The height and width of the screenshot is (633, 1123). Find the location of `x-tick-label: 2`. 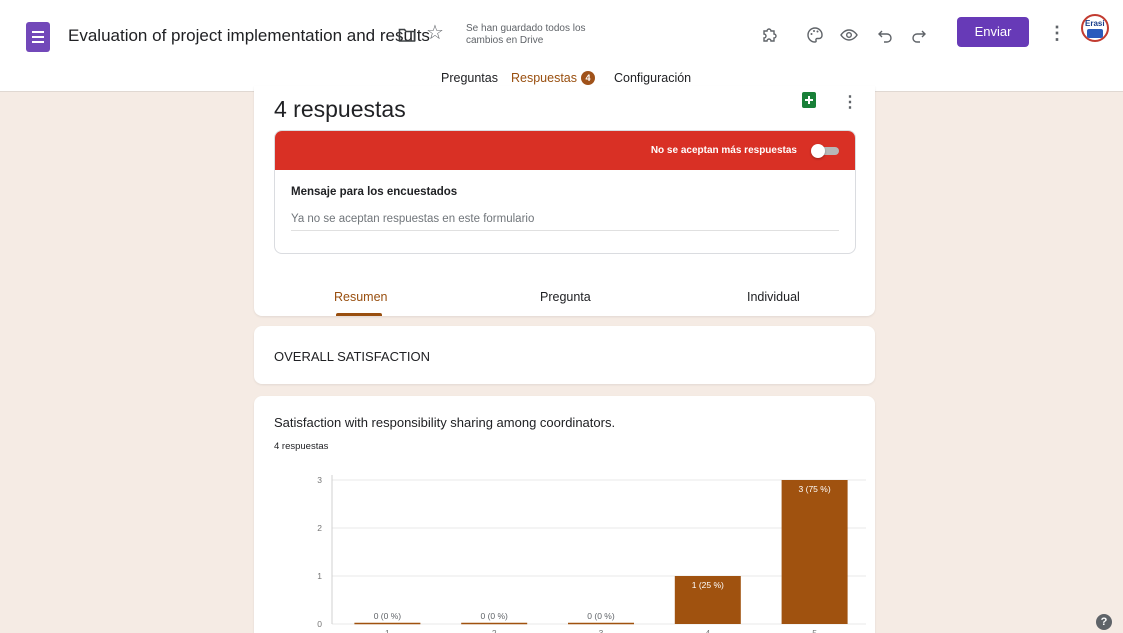

x-tick-label: 2 is located at coordinates (494, 630).